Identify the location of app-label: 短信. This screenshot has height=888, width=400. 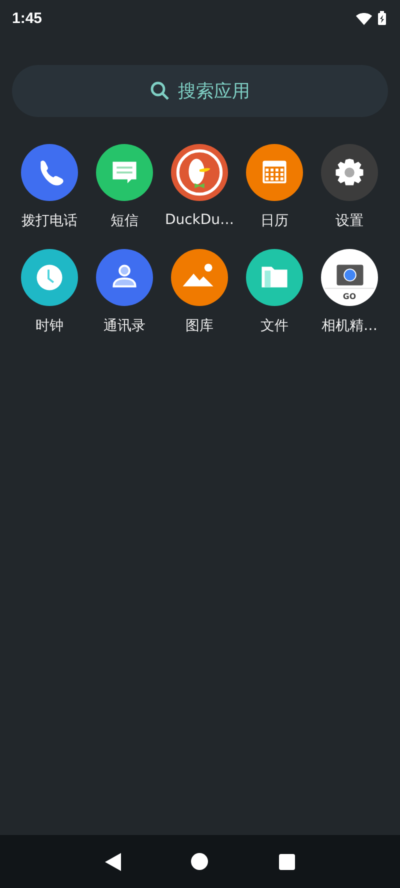
(124, 221).